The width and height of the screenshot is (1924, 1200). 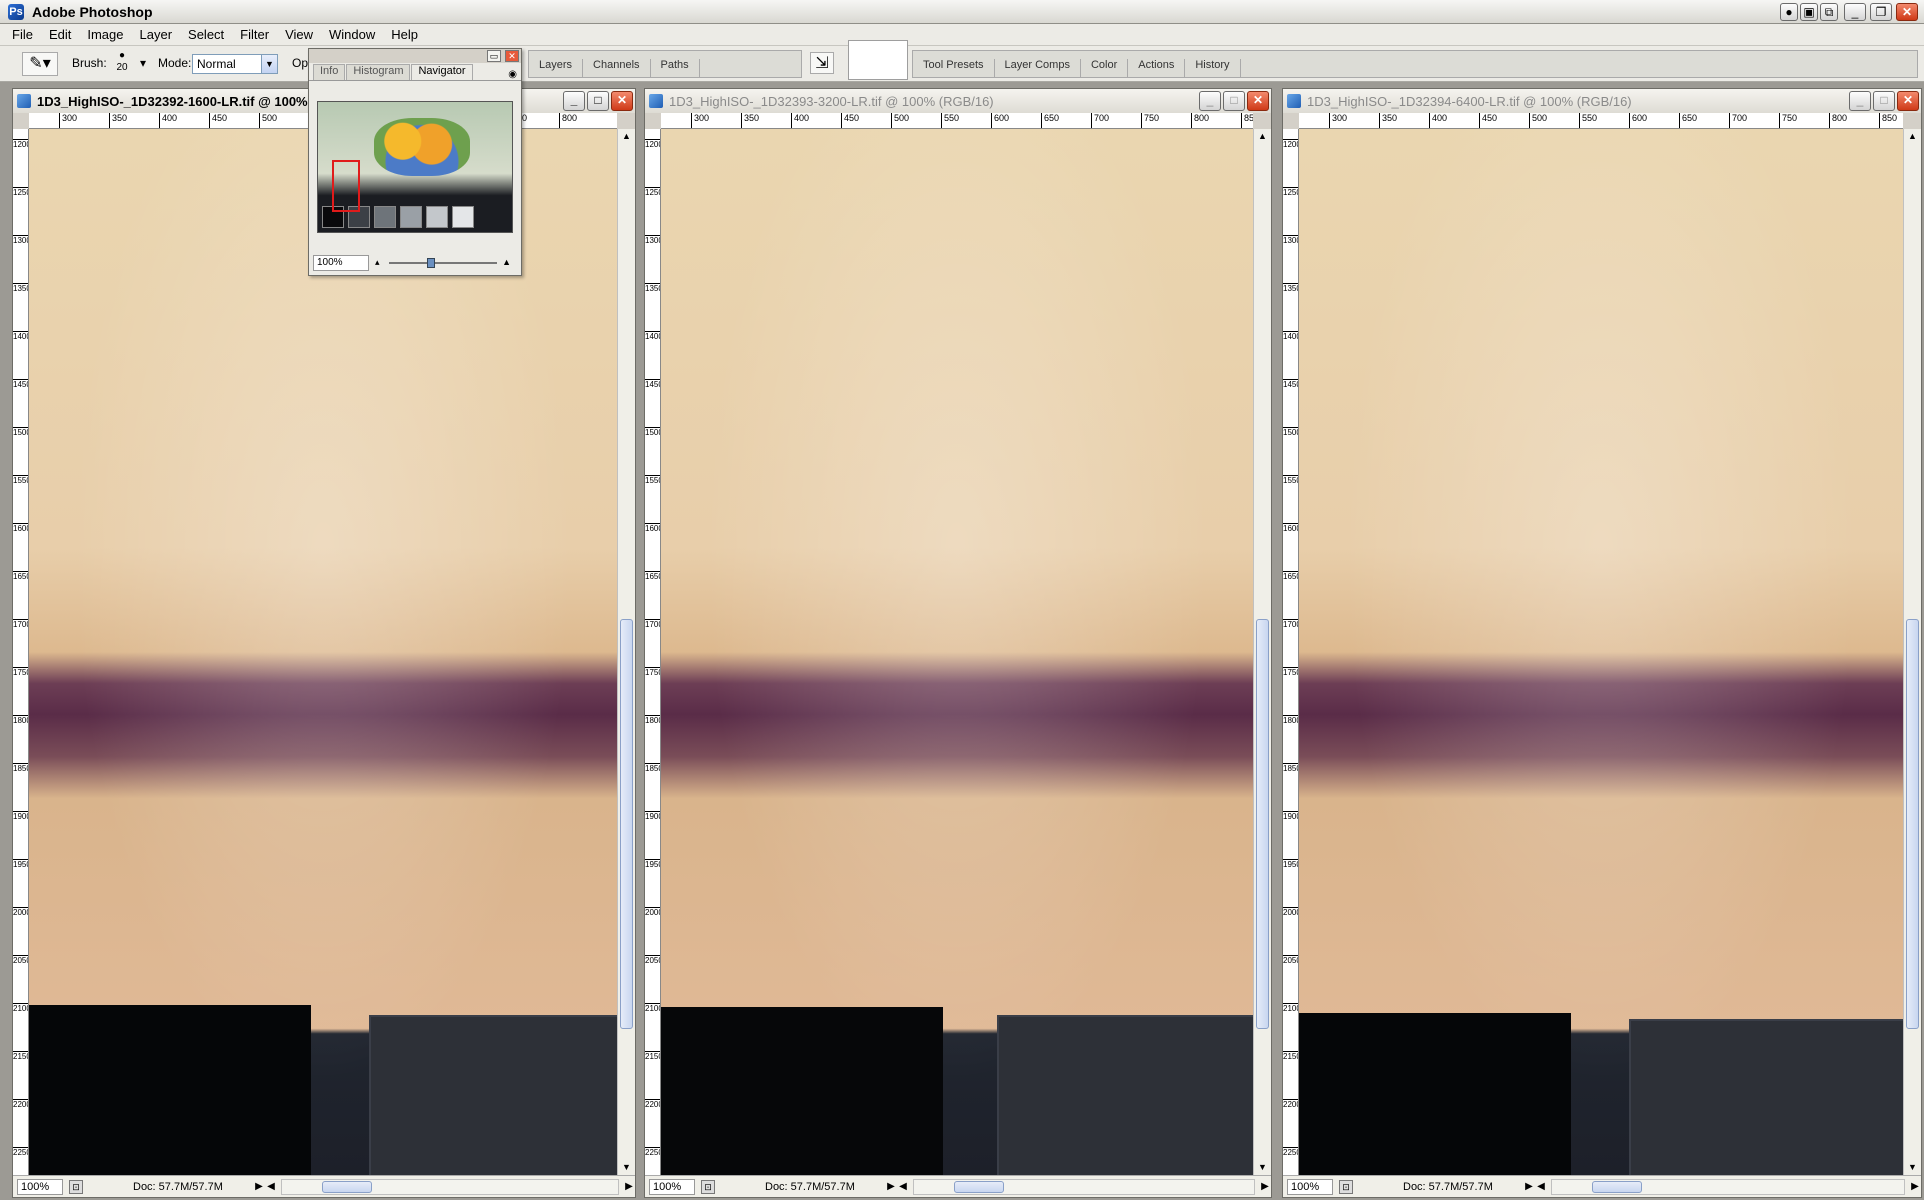 What do you see at coordinates (512, 56) in the screenshot?
I see `close-icon: ✕` at bounding box center [512, 56].